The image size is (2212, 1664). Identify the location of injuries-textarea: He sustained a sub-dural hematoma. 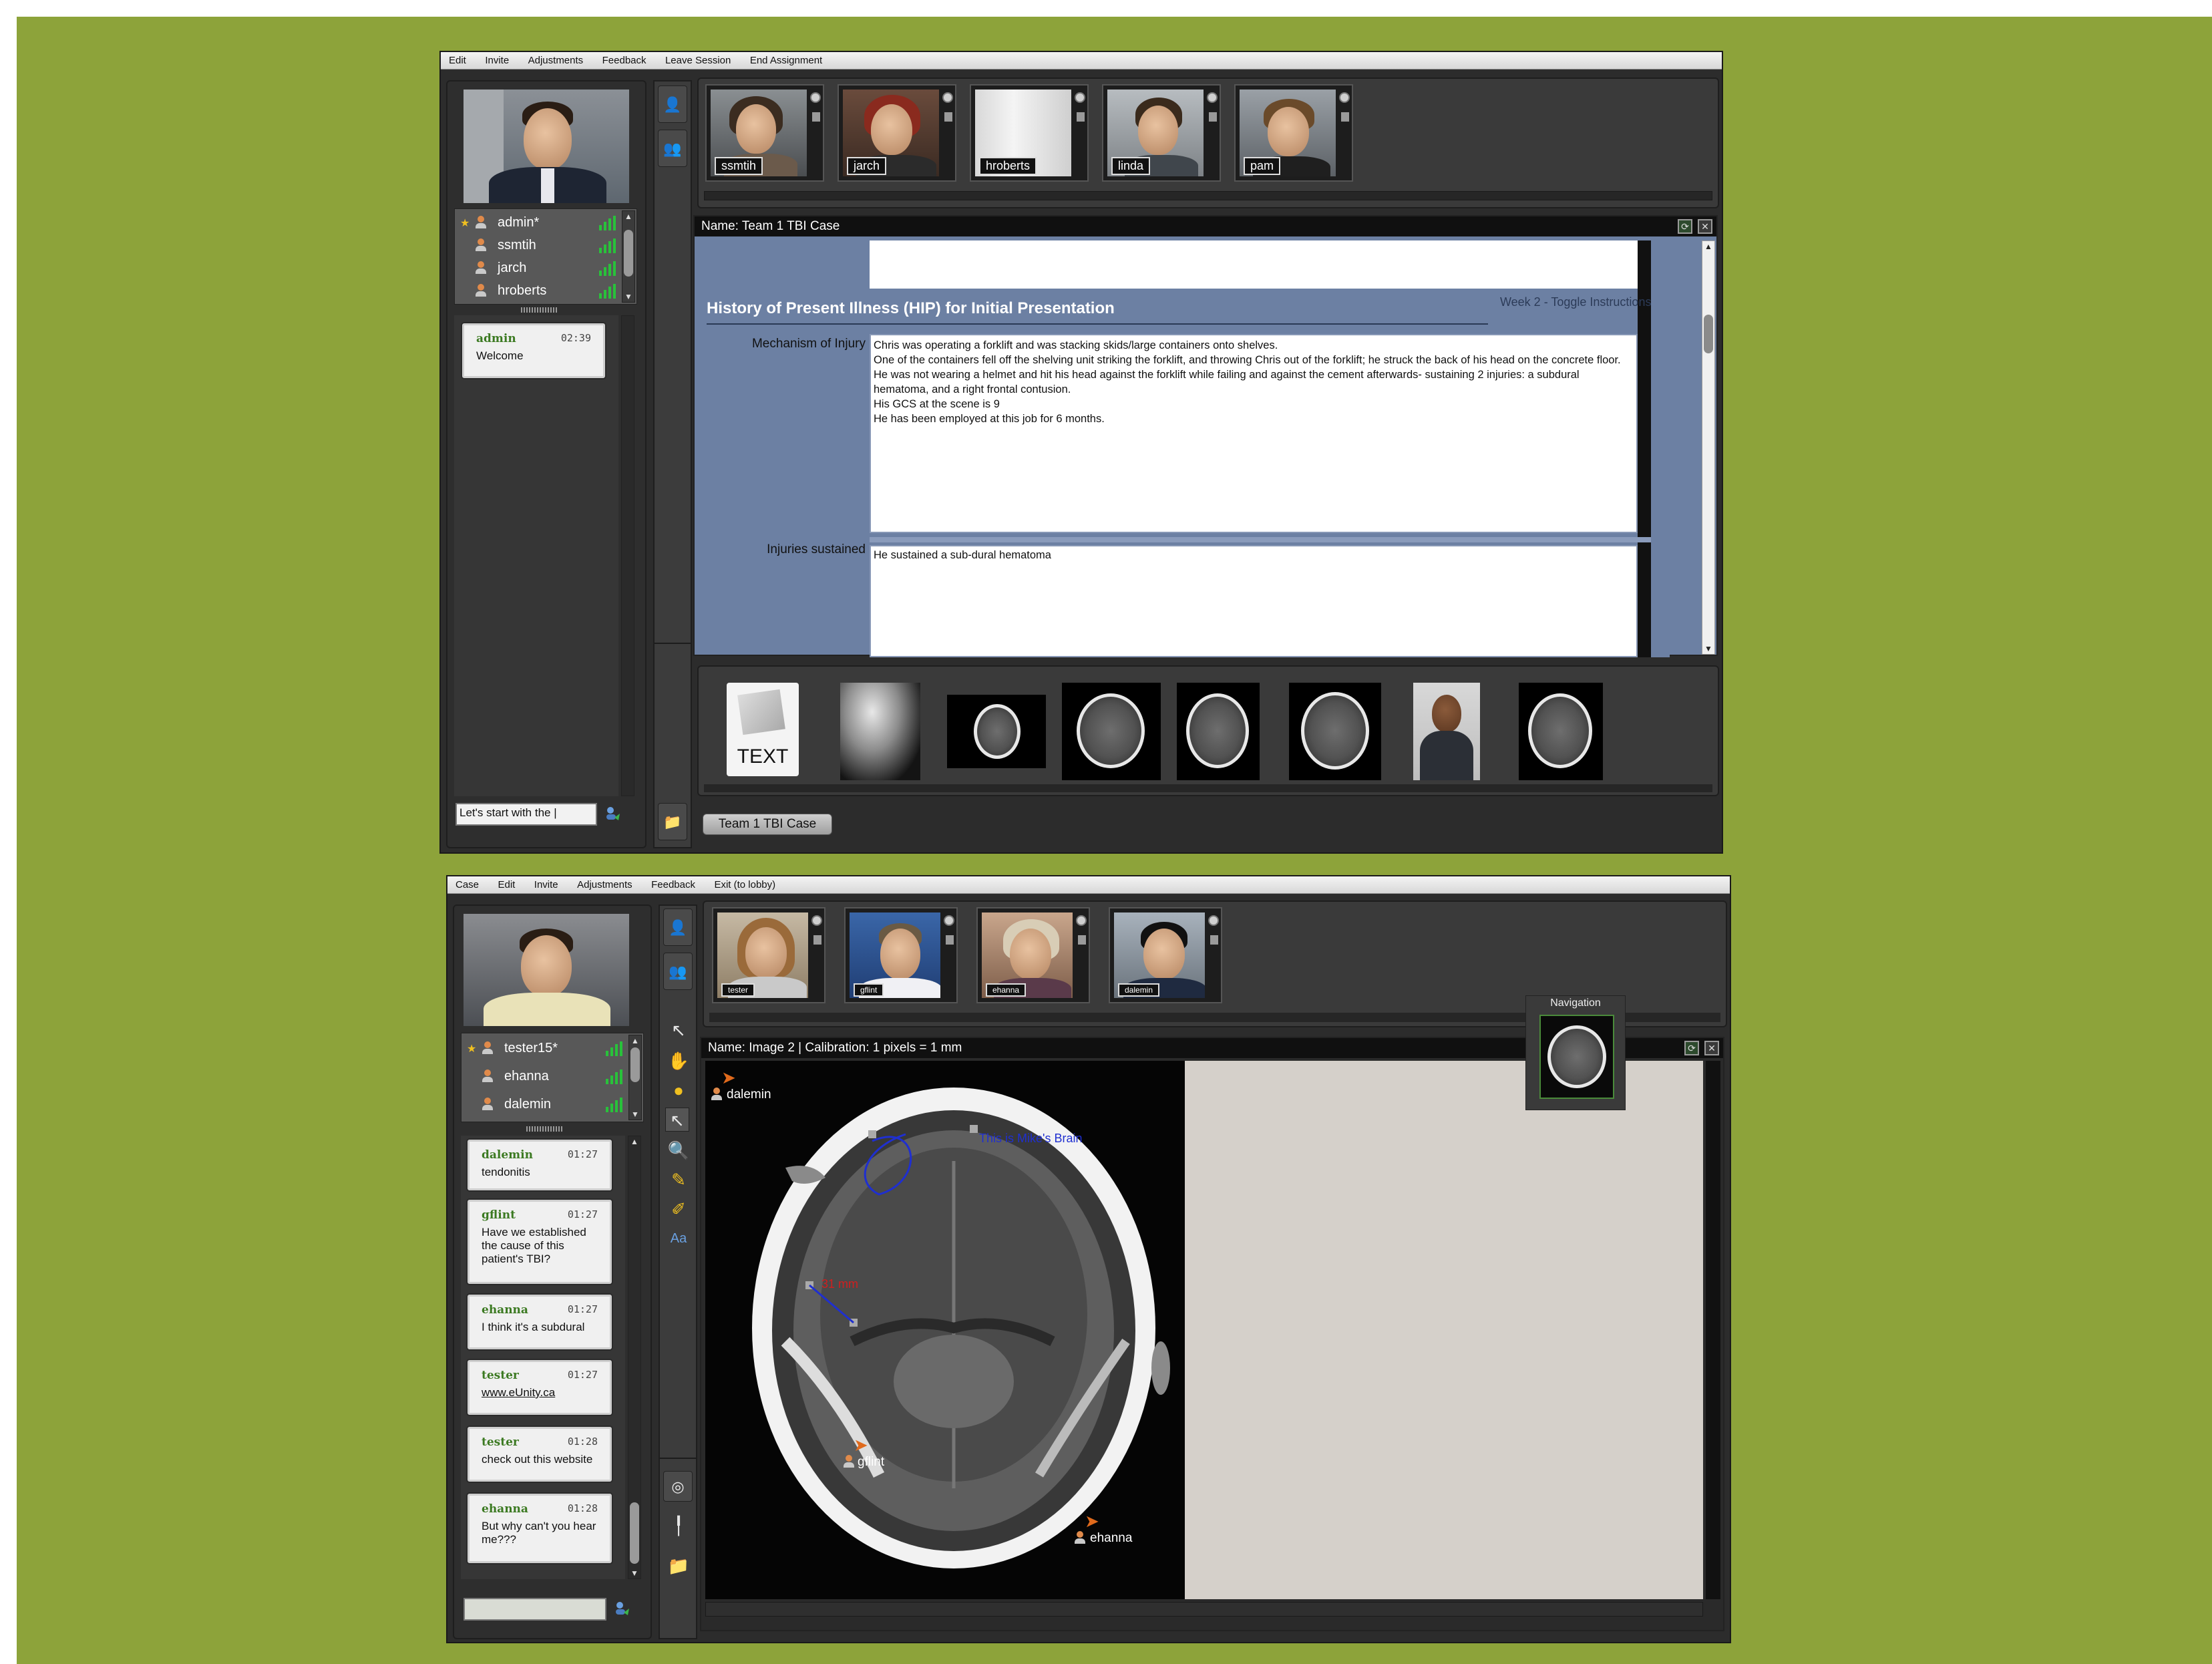
(1254, 601).